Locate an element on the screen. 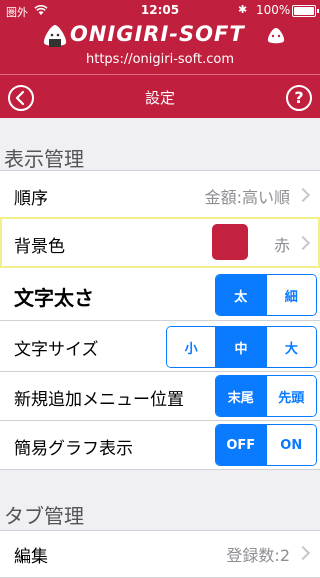 The width and height of the screenshot is (320, 578). logo-text: ONIGIRI-SOFT is located at coordinates (157, 34).